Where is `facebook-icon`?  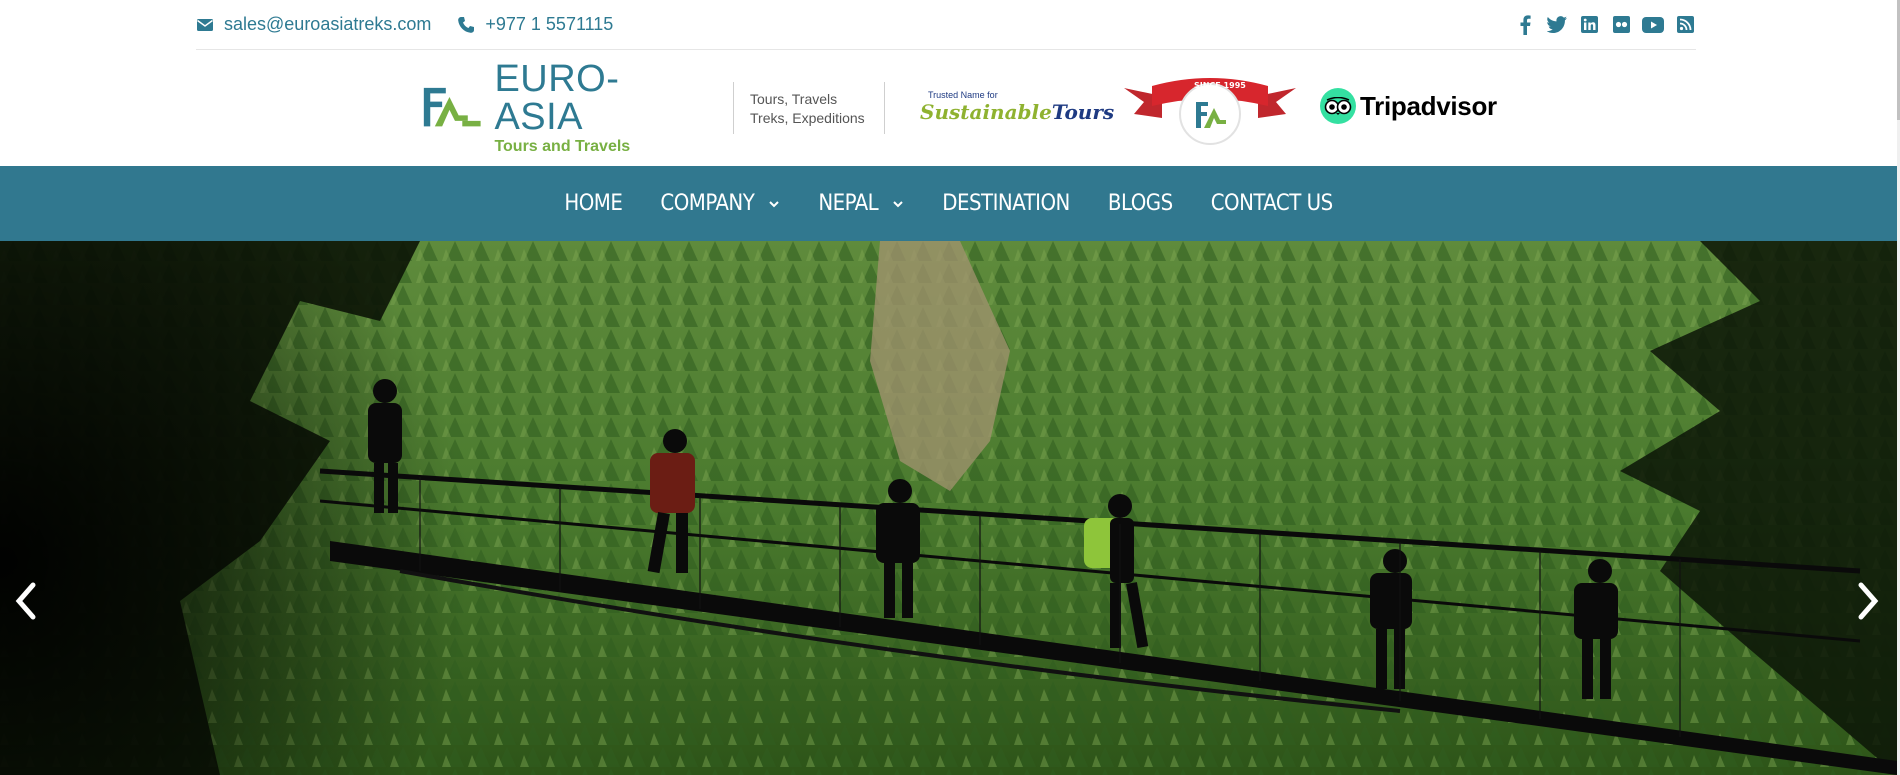 facebook-icon is located at coordinates (1525, 25).